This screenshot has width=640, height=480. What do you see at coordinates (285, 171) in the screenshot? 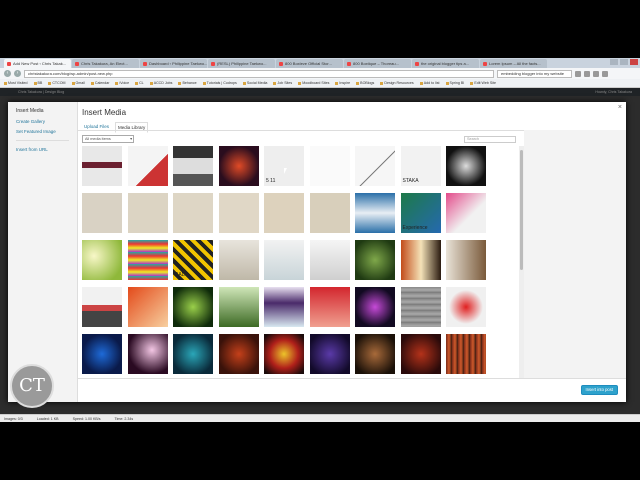
I see `mouse-cursor-icon` at bounding box center [285, 171].